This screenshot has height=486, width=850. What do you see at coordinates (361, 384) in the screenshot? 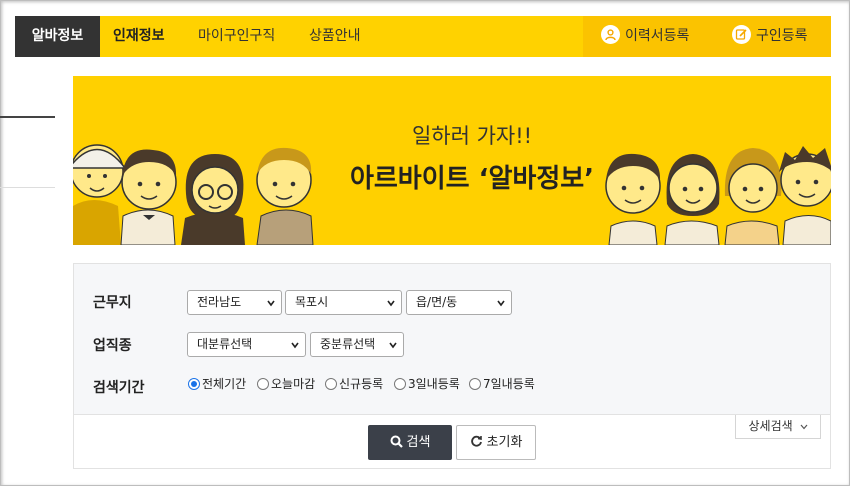
I see `period-option-label: 신규등록` at bounding box center [361, 384].